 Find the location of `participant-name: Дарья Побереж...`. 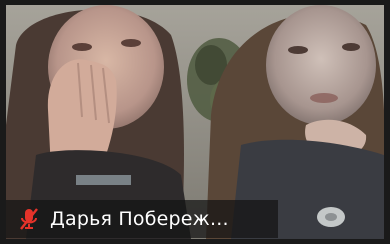

participant-name: Дарья Побереж... is located at coordinates (139, 219).